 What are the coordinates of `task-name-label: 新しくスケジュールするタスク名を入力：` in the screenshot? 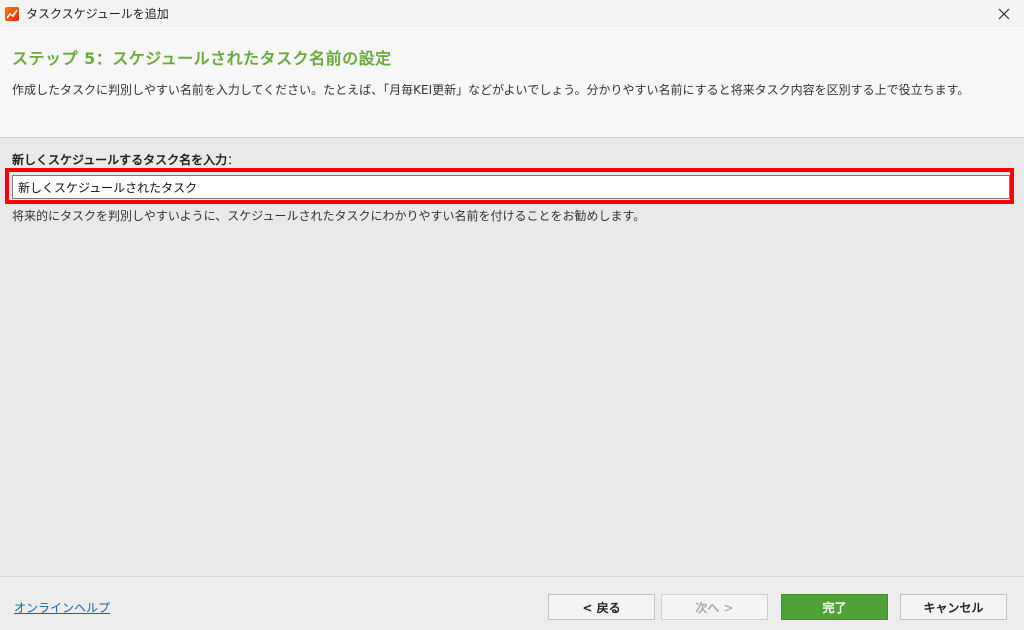 It's located at (125, 159).